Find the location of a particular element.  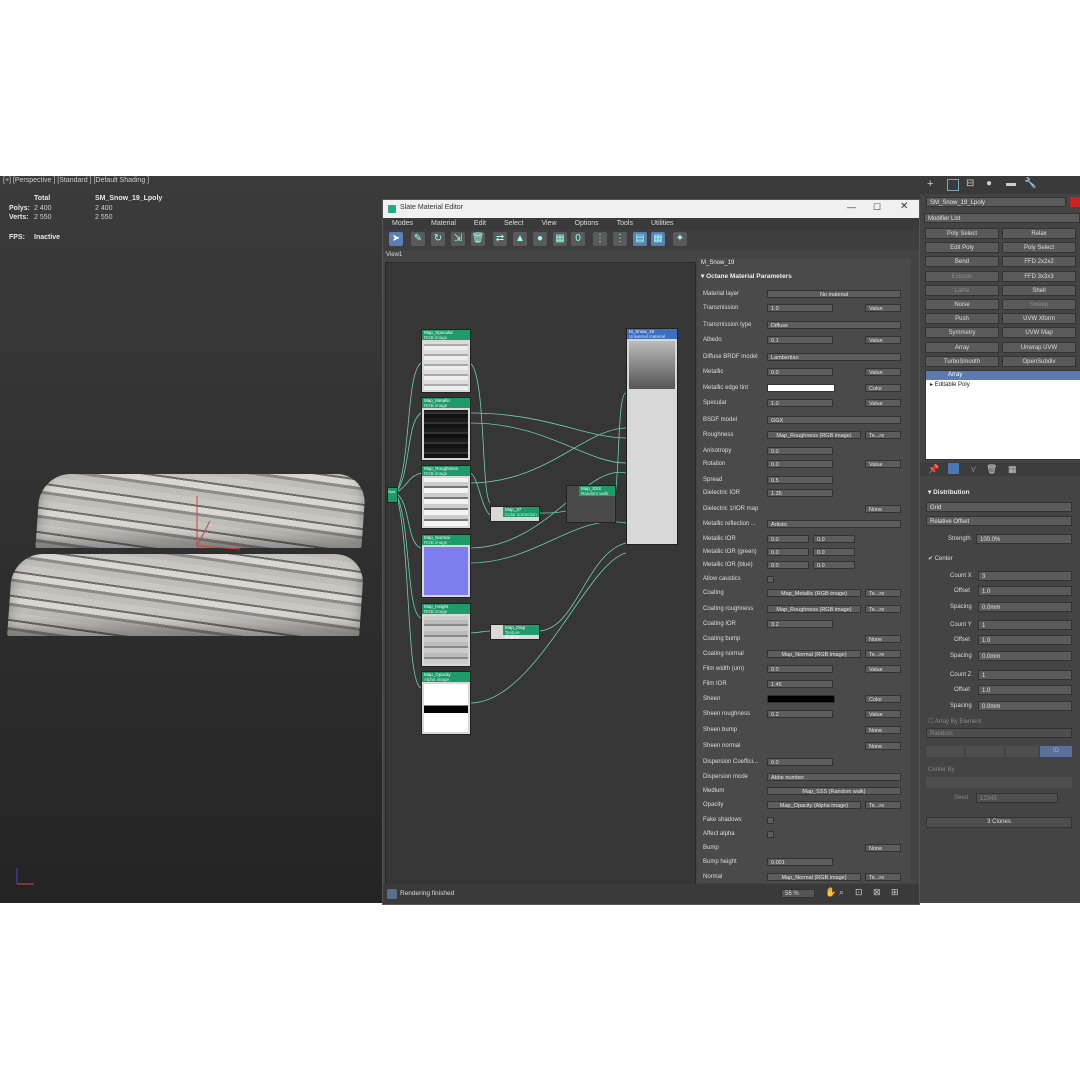

pin-stack-icon: 📌 is located at coordinates (933, 469).